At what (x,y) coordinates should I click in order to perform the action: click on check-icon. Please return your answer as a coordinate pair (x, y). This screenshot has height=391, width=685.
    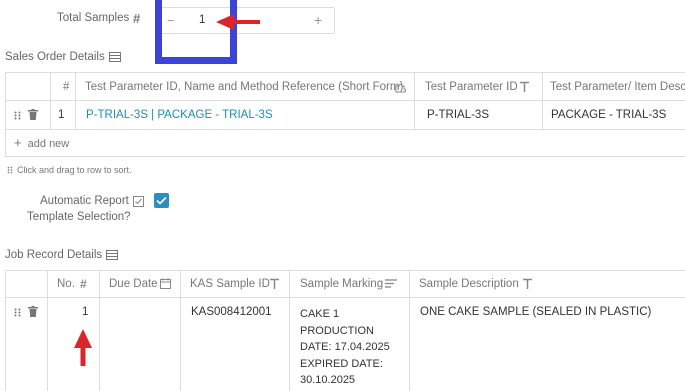
    Looking at the image, I should click on (161, 200).